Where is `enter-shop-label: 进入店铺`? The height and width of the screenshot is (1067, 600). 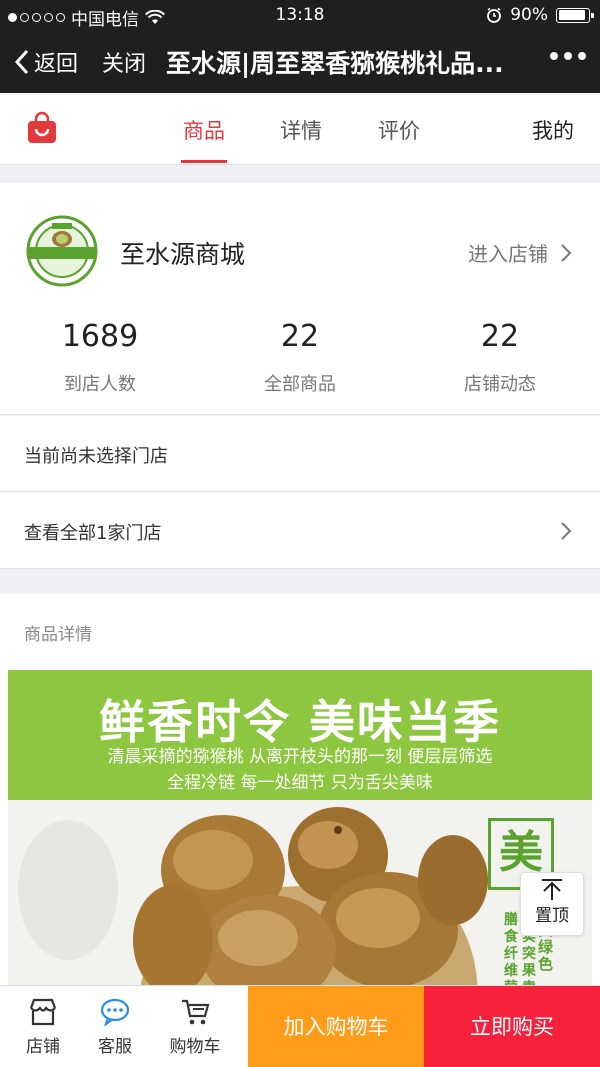
enter-shop-label: 进入店铺 is located at coordinates (508, 254).